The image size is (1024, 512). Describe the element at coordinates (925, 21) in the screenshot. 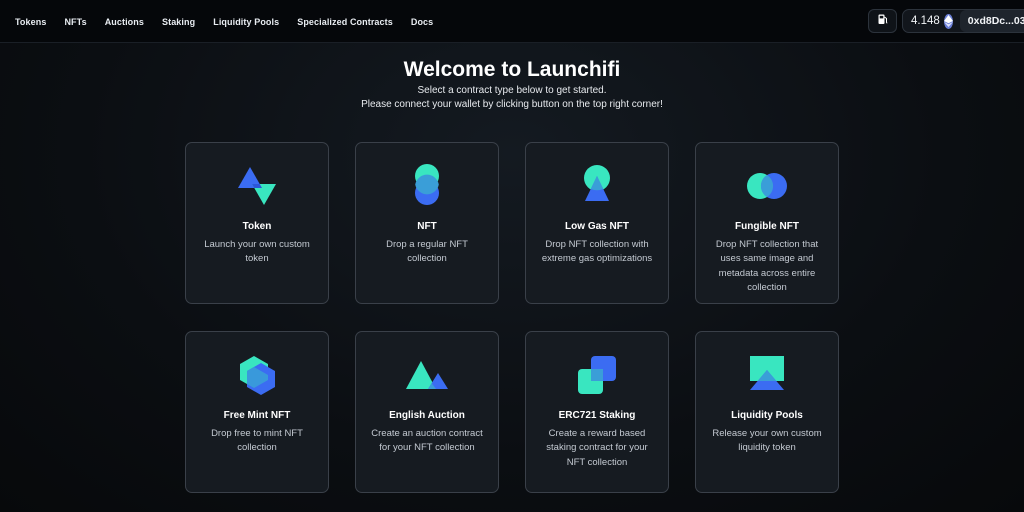

I see `wallet-balance: 4.148` at that location.